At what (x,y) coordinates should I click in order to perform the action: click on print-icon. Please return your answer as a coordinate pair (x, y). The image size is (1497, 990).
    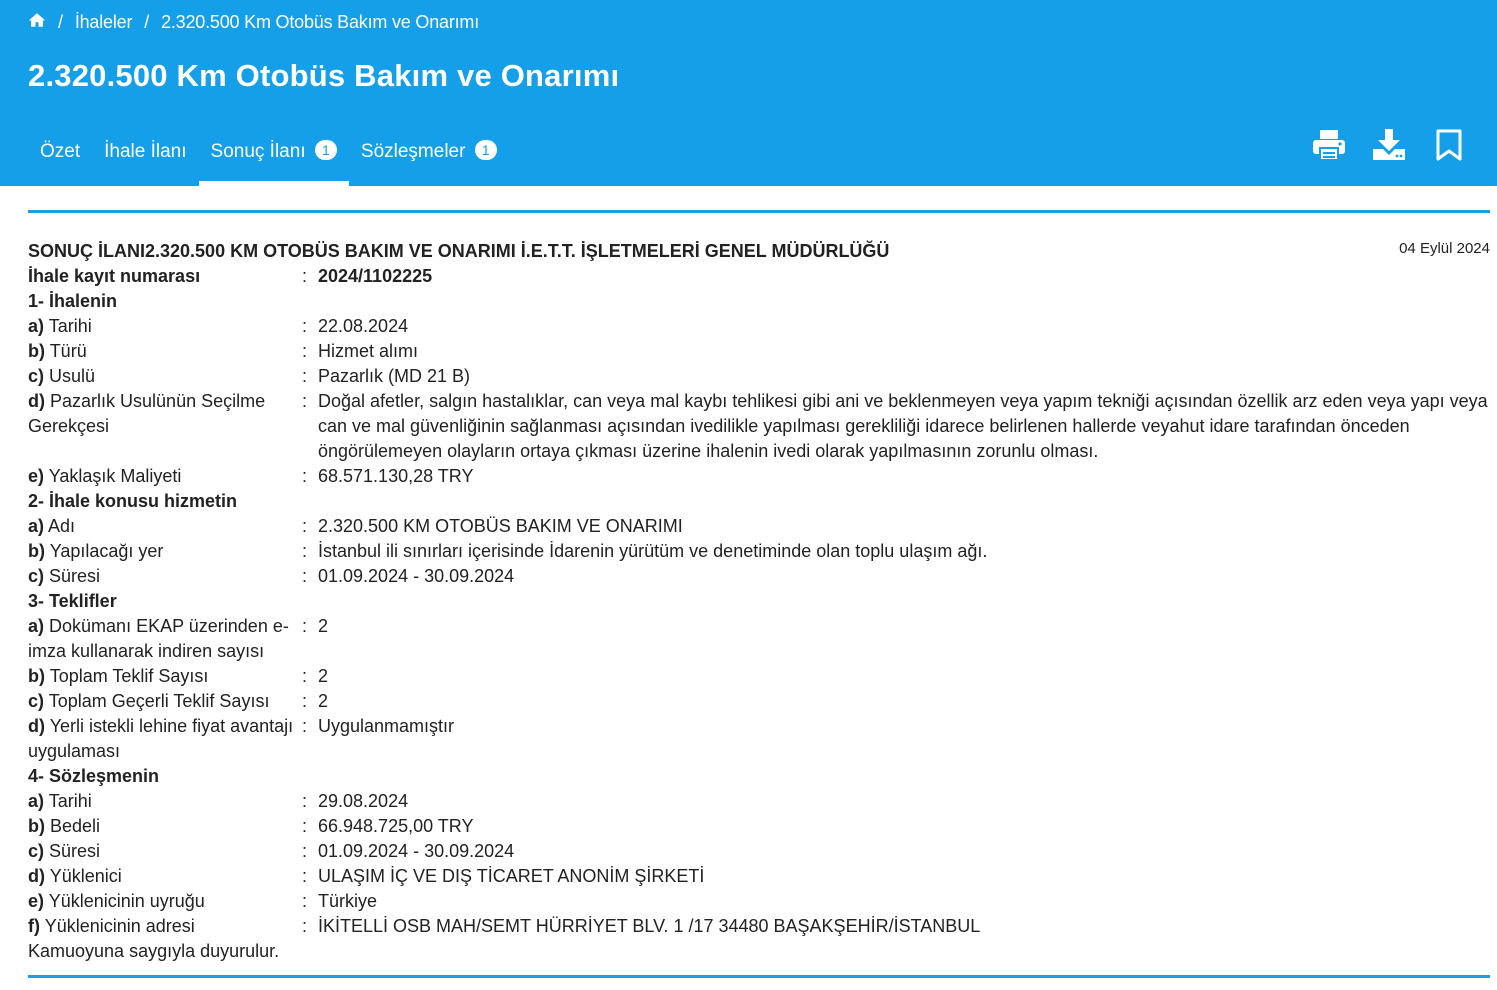
    Looking at the image, I should click on (1329, 145).